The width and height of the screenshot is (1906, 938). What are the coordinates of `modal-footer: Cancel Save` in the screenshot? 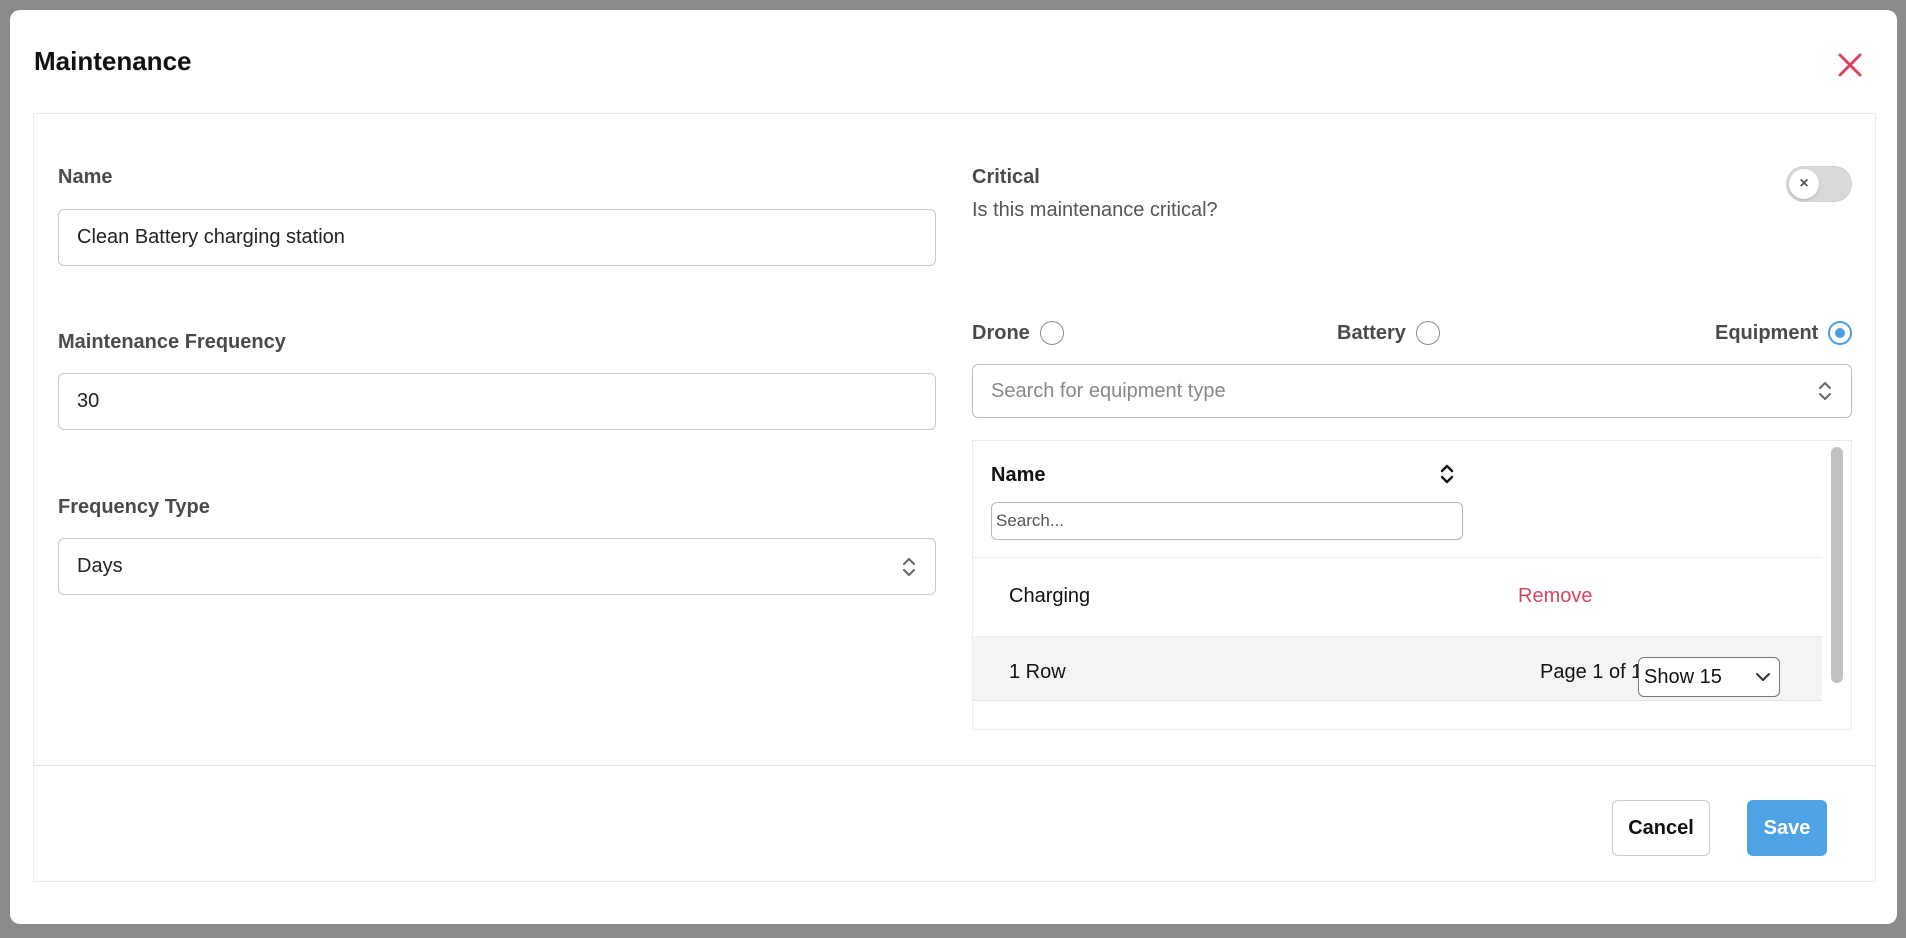 It's located at (954, 824).